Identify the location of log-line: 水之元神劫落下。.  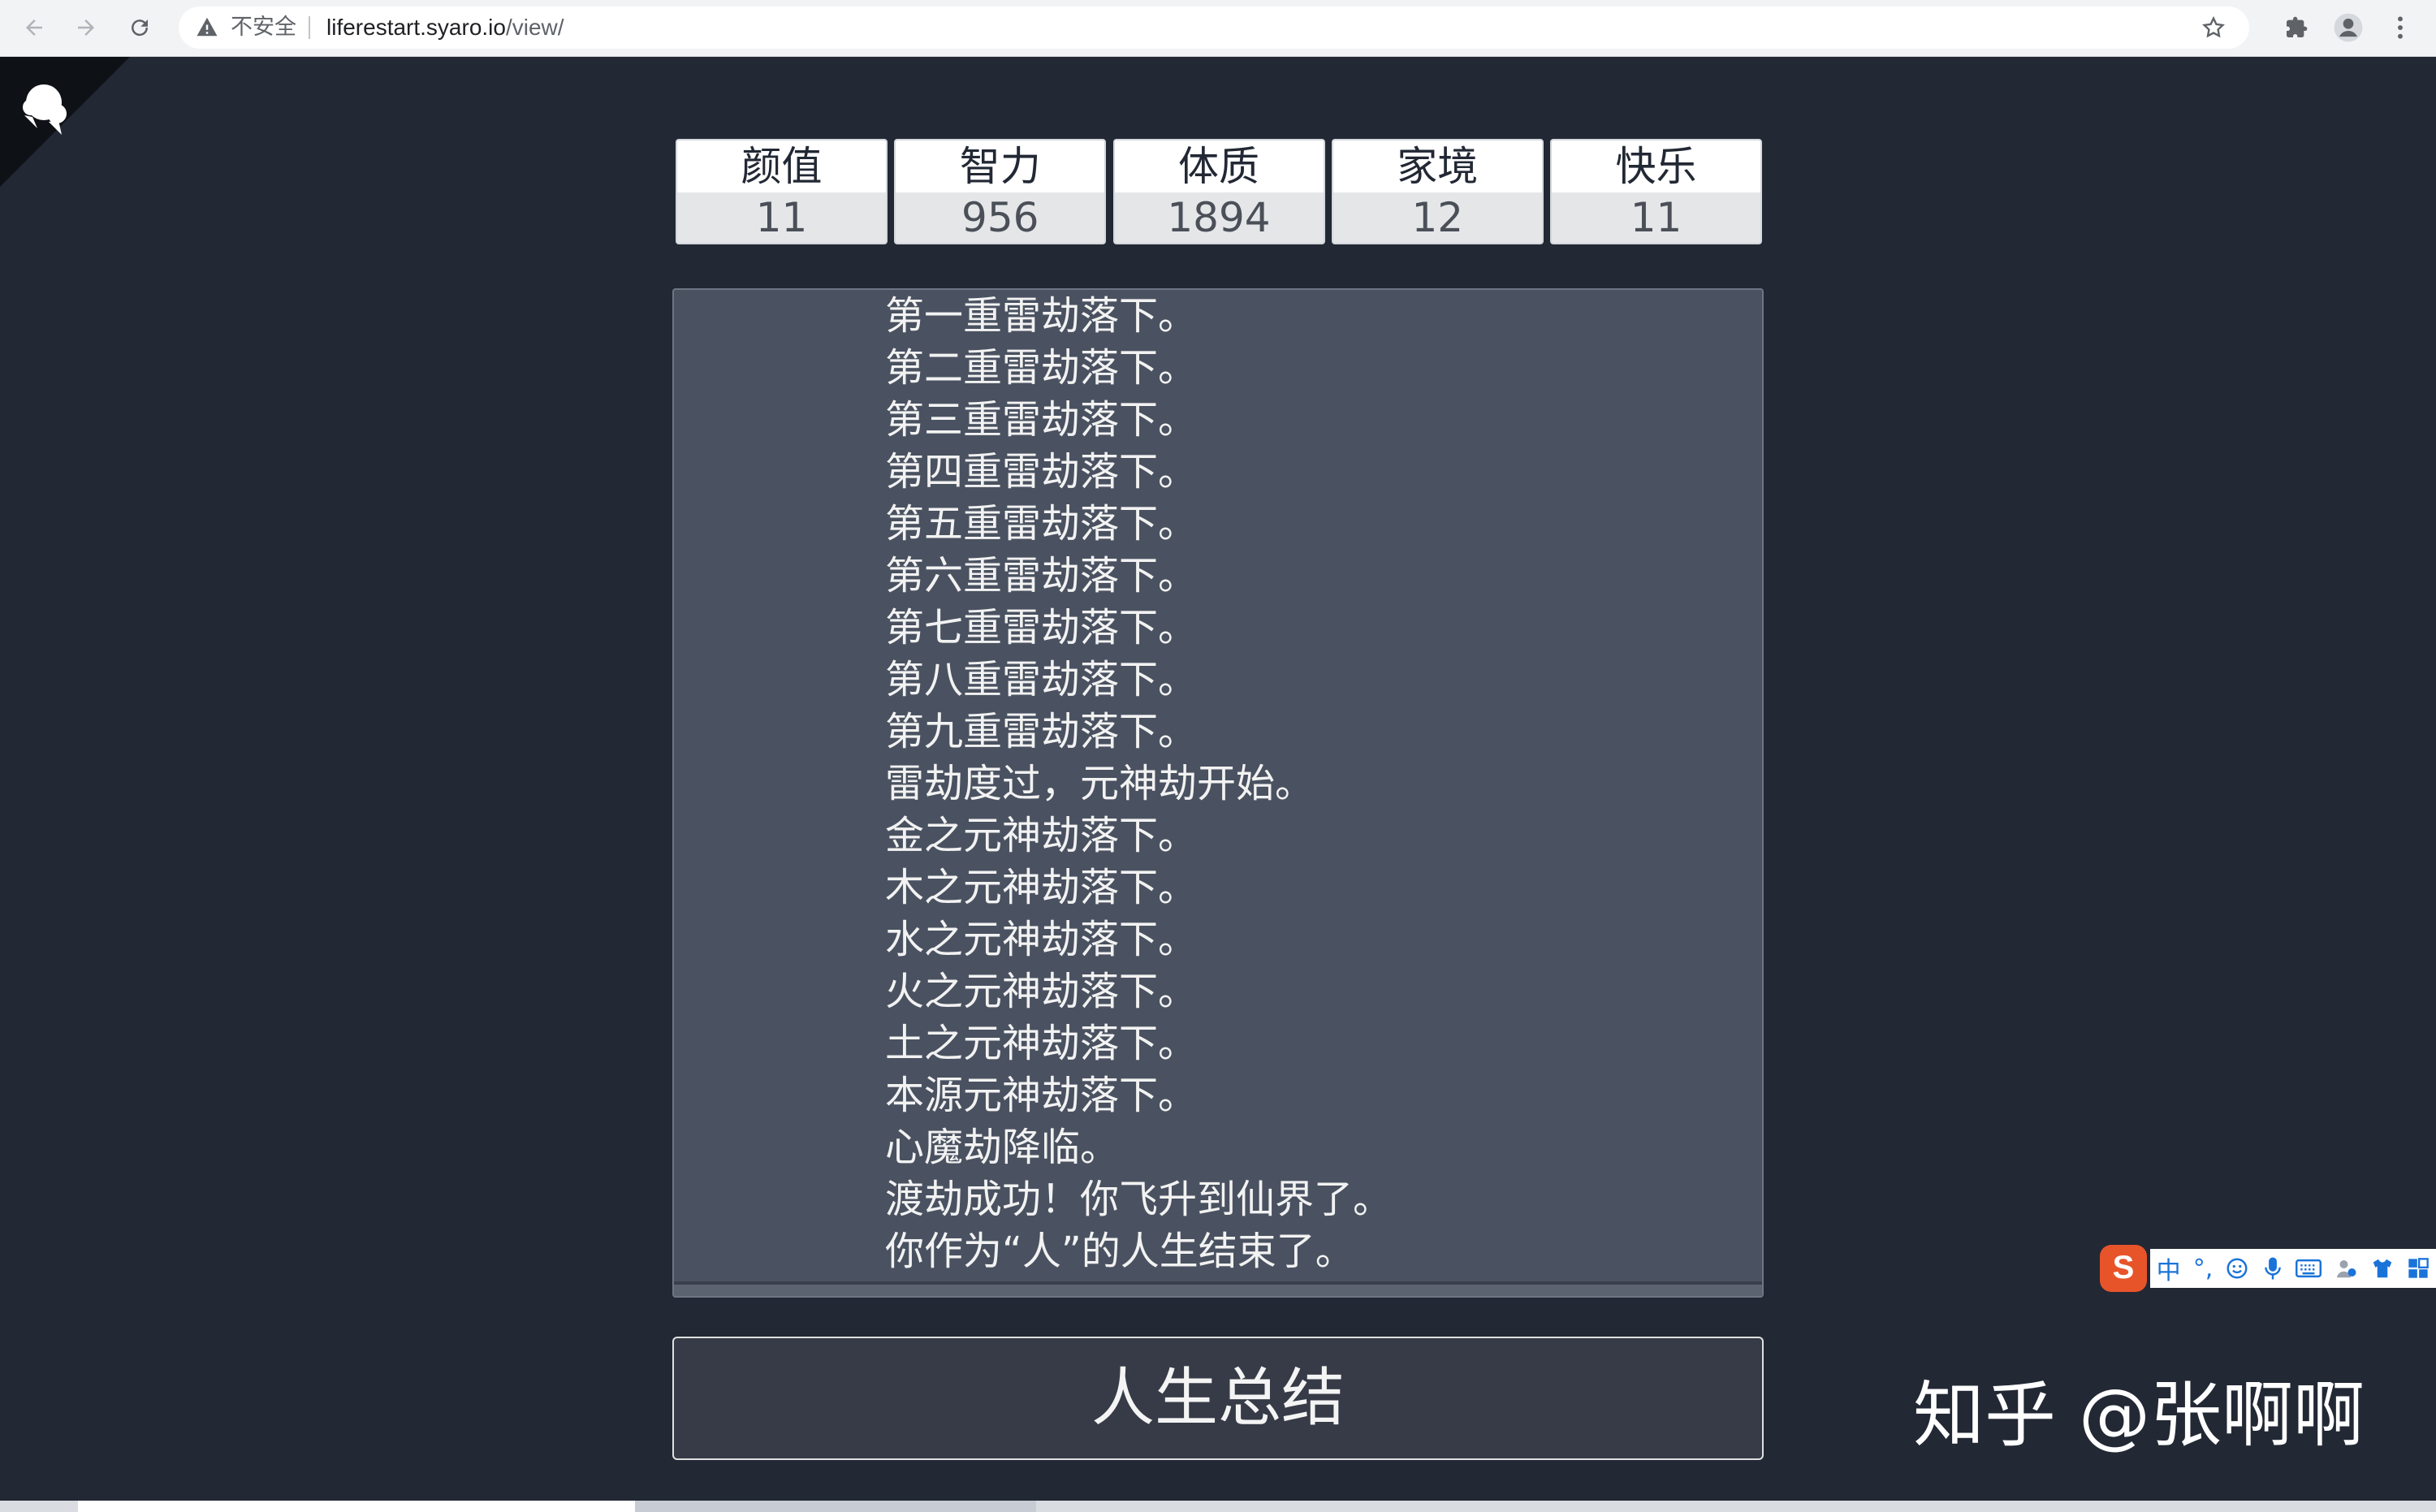
(1041, 939).